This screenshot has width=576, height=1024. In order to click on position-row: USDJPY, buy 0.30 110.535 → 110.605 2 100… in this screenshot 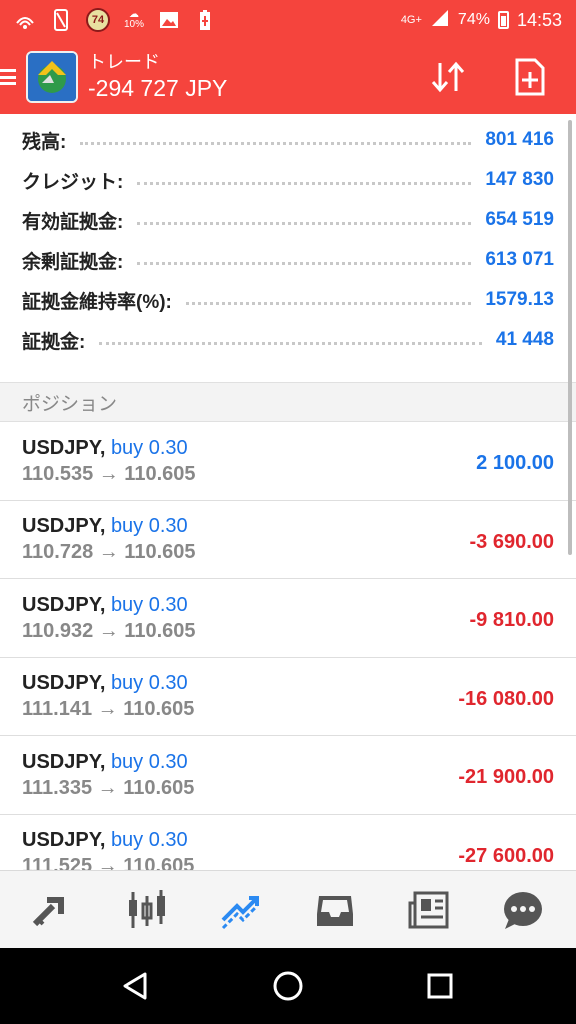, I will do `click(288, 461)`.